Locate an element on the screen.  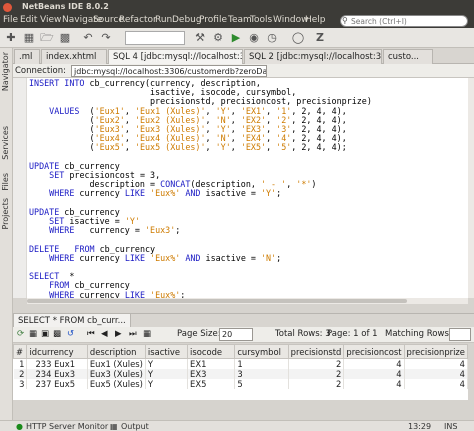
side-tab-files: Files is located at coordinates (5, 182).